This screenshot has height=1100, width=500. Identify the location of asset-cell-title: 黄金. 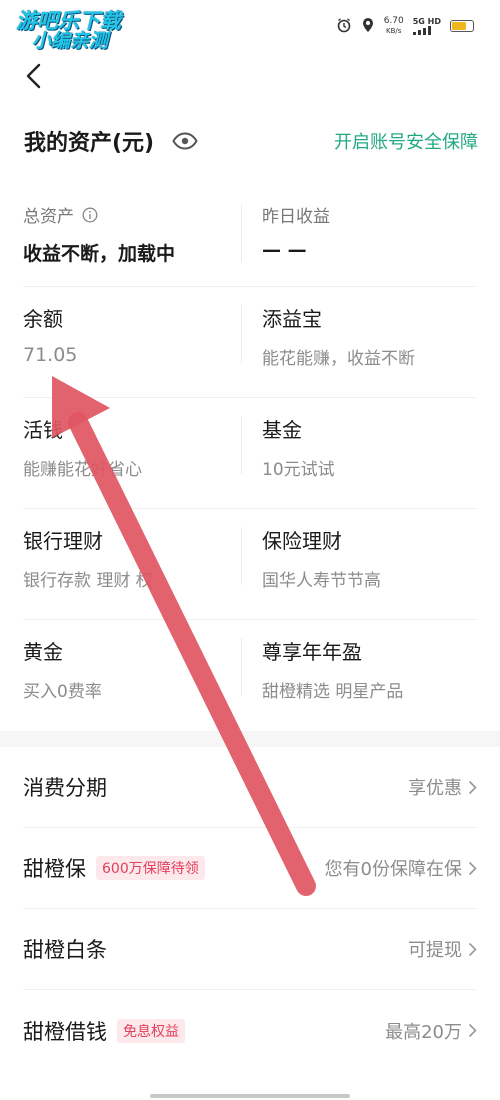
(43, 652).